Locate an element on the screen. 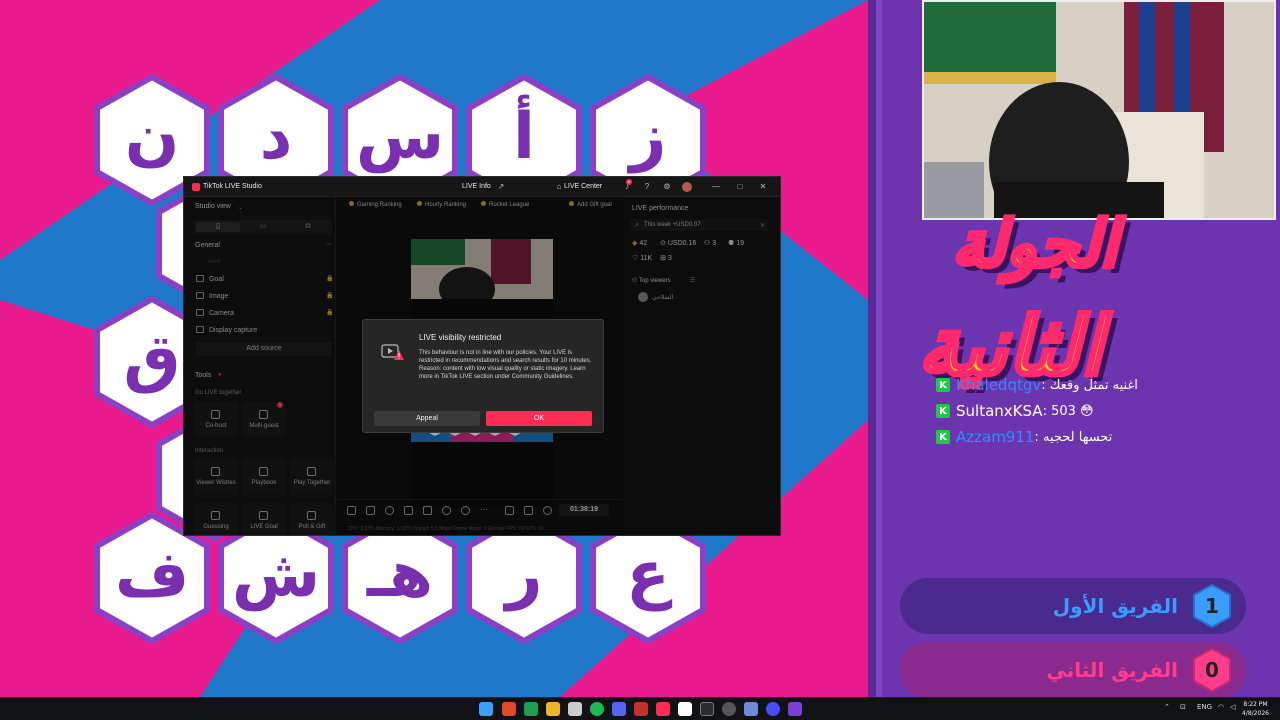 This screenshot has width=1280, height=720. live-info-title: LIVE Info is located at coordinates (476, 186).